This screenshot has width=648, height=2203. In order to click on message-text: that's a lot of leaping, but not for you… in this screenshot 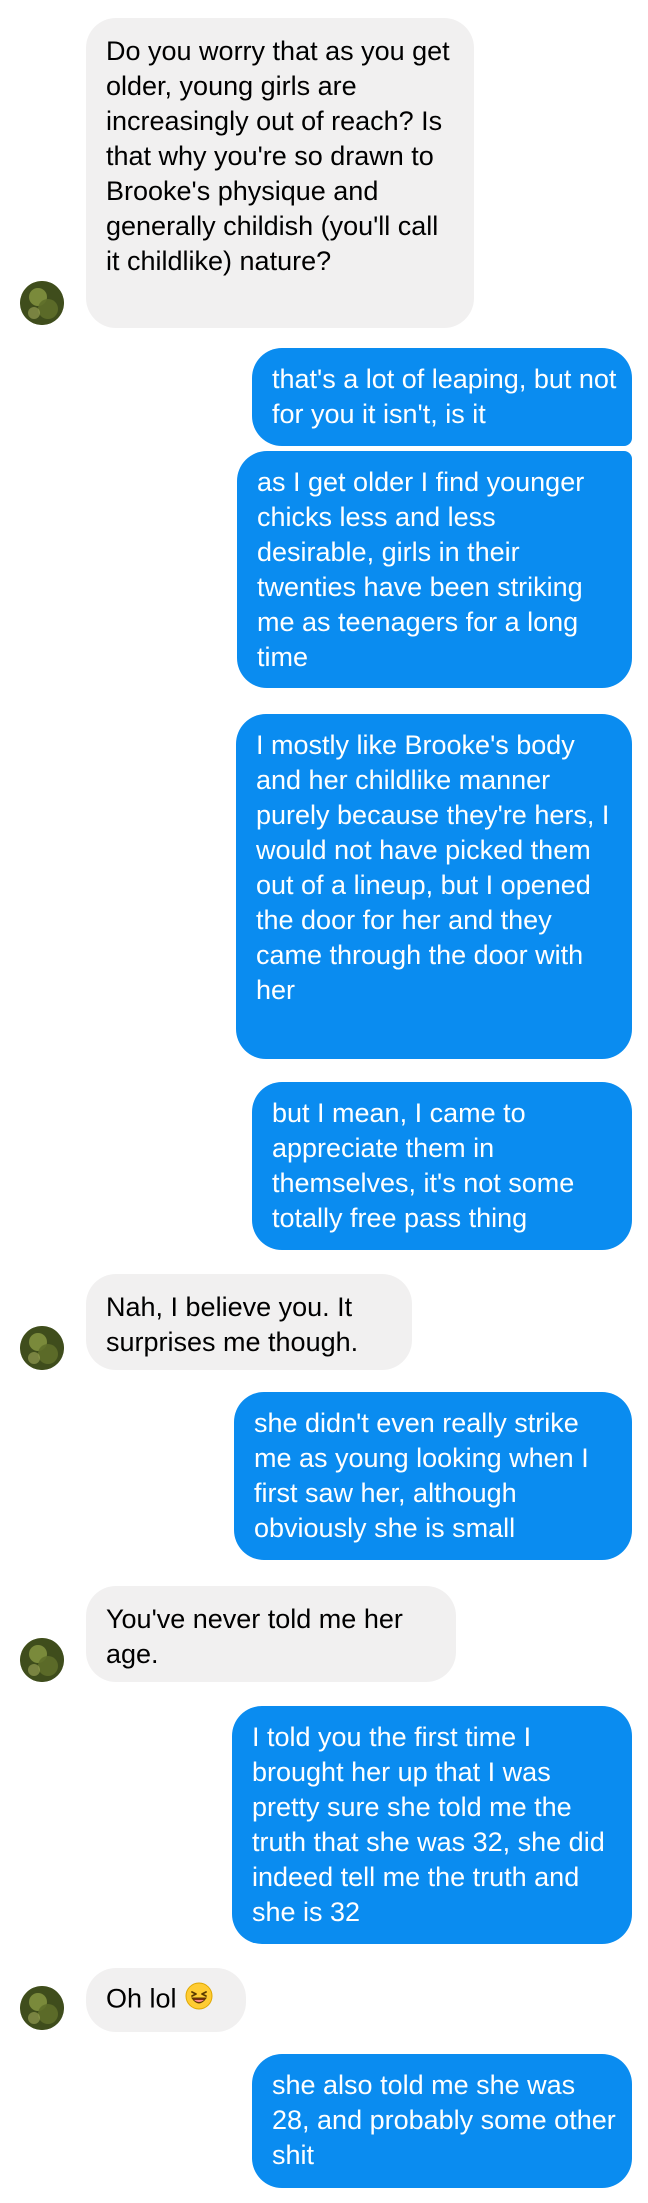, I will do `click(444, 396)`.